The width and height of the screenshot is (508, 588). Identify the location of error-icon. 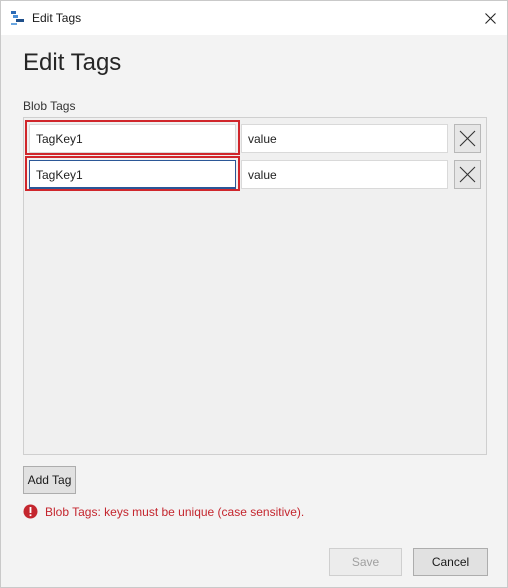
(30, 511).